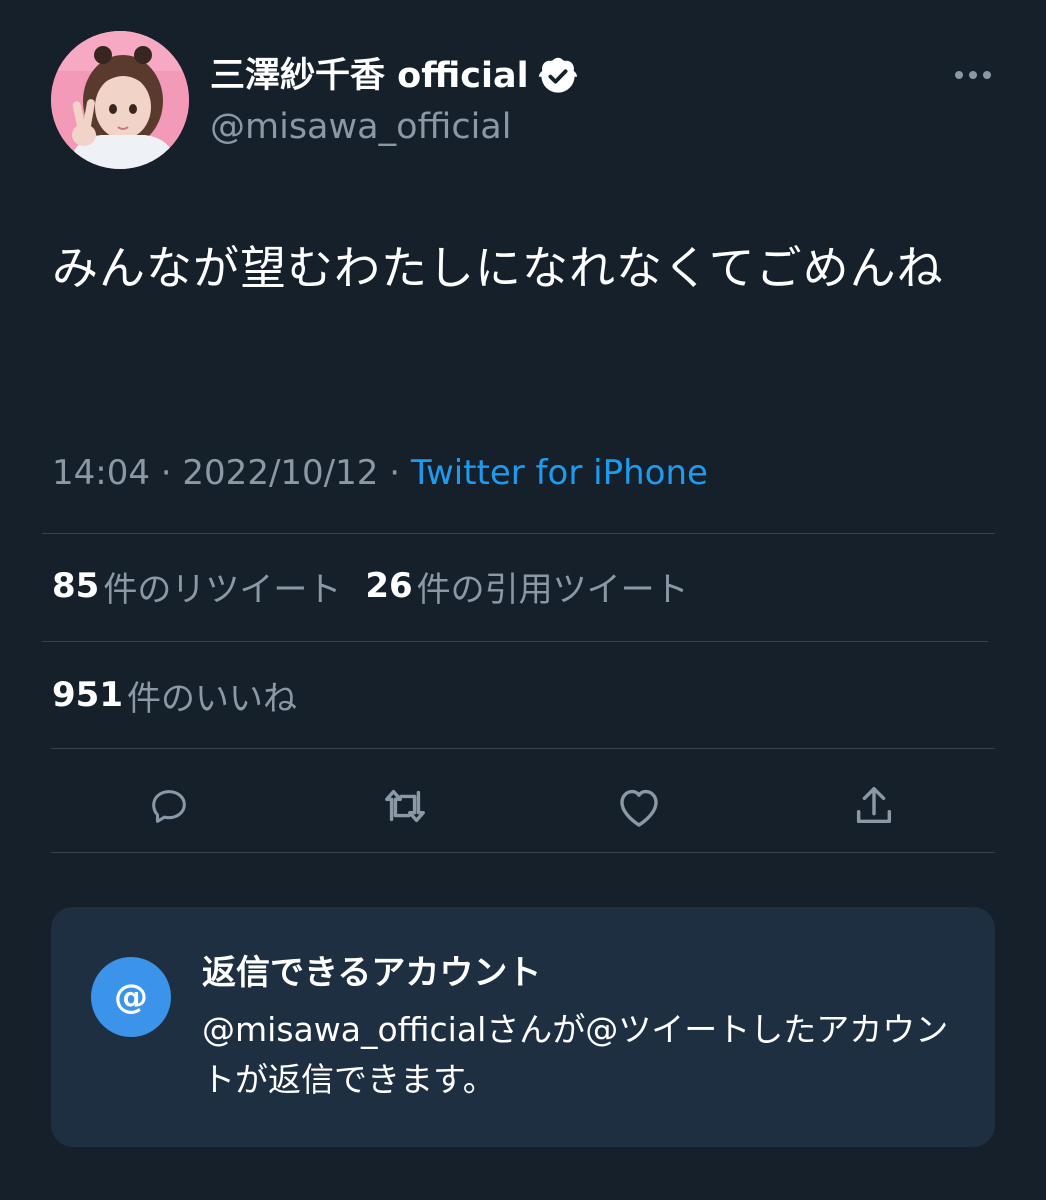 The image size is (1046, 1200). I want to click on mention-icon: @, so click(131, 997).